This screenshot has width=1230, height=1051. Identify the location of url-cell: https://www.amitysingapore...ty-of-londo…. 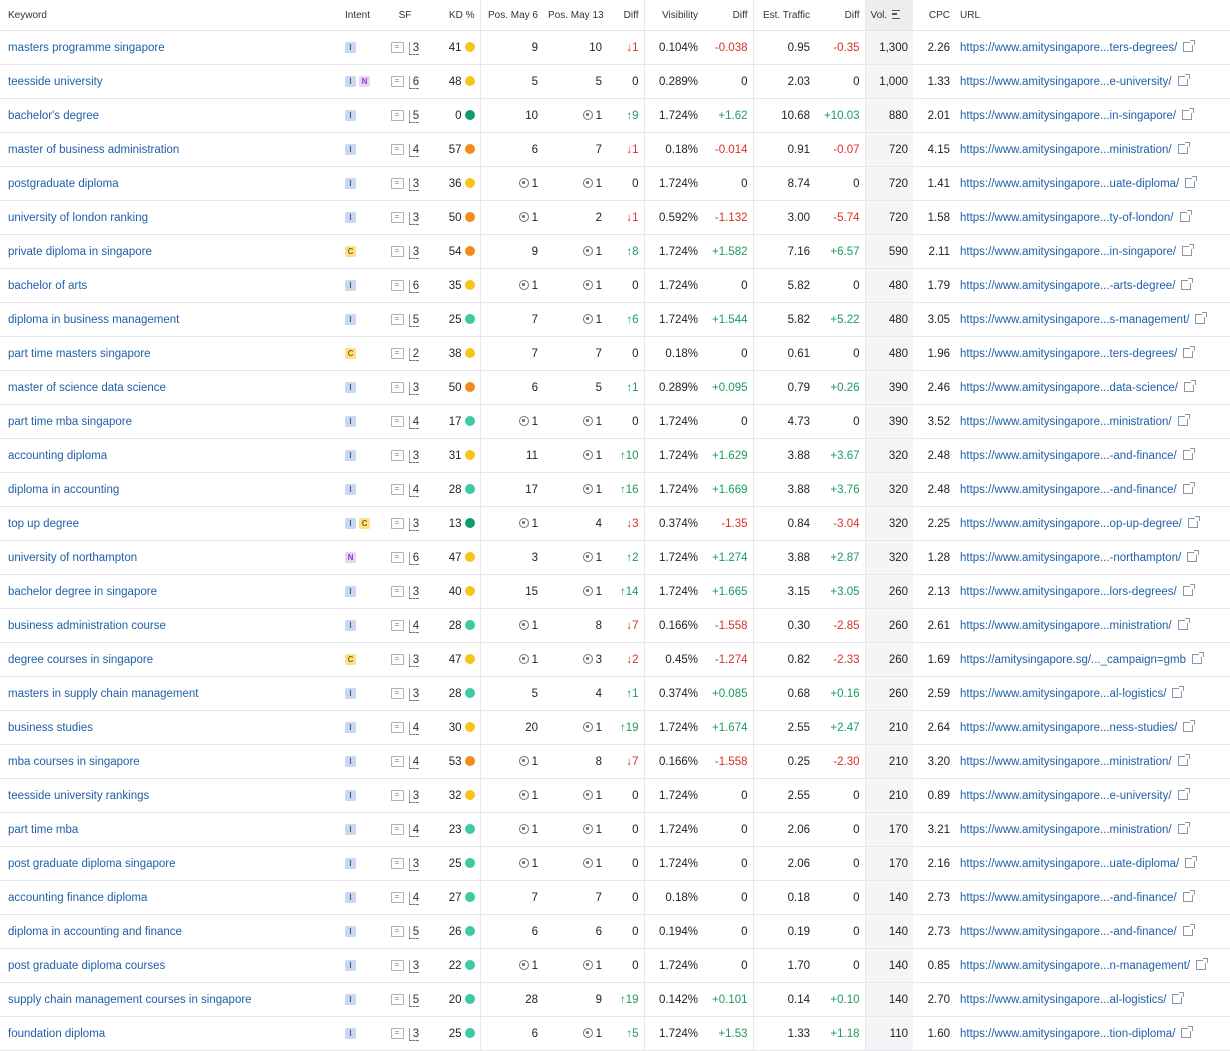
(1092, 217).